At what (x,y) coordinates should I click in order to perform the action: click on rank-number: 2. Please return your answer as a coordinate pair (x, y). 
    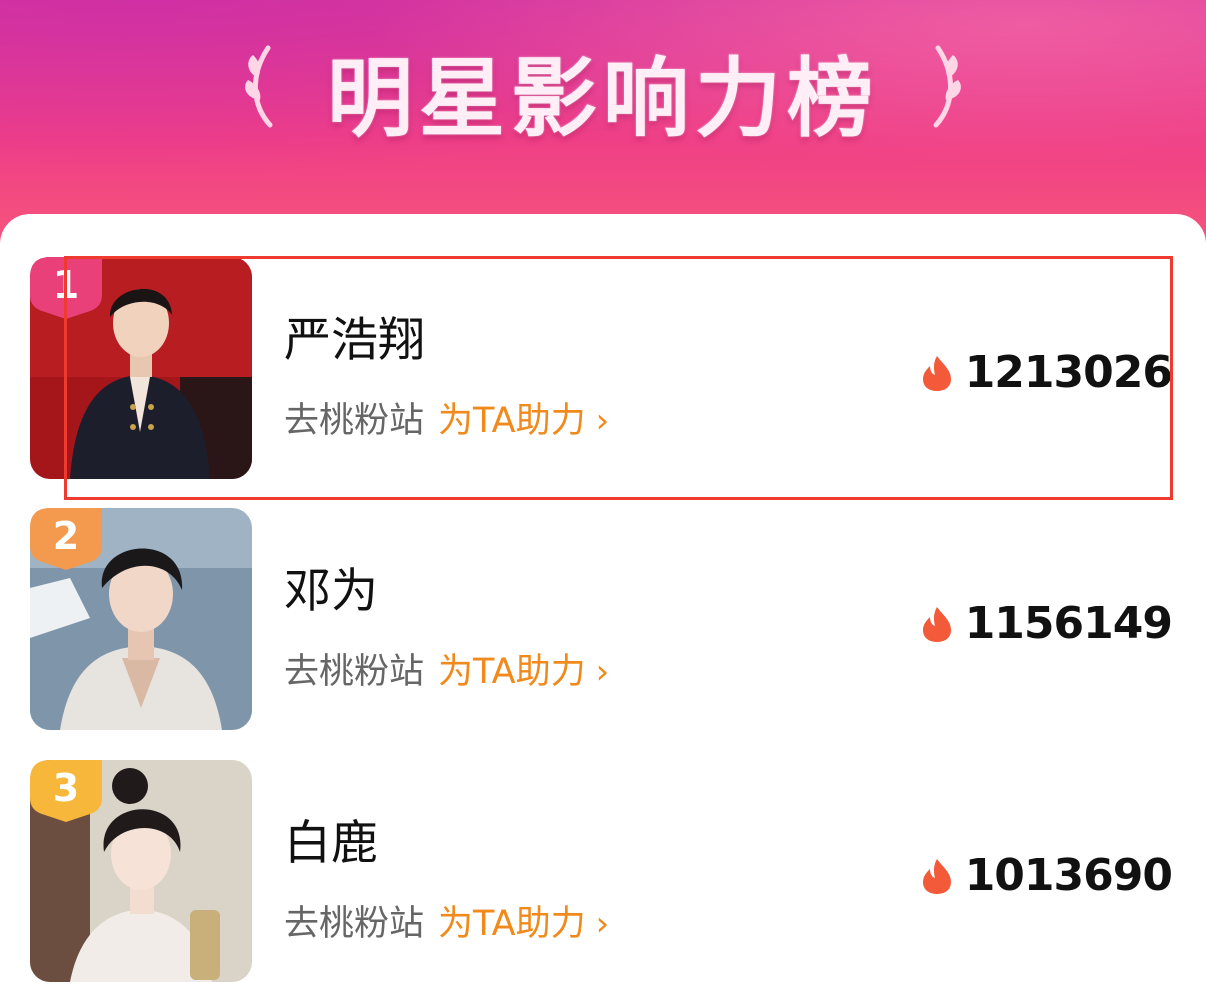
    Looking at the image, I should click on (66, 536).